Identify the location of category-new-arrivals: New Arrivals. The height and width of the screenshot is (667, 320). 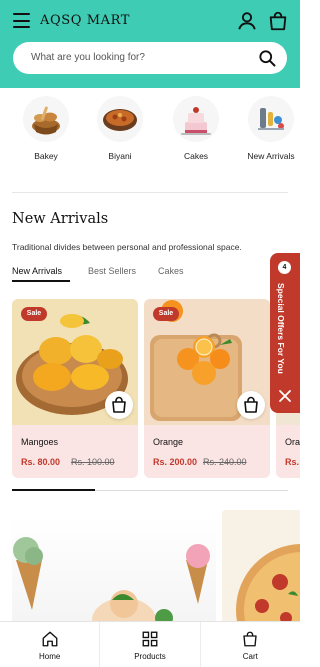
(271, 126).